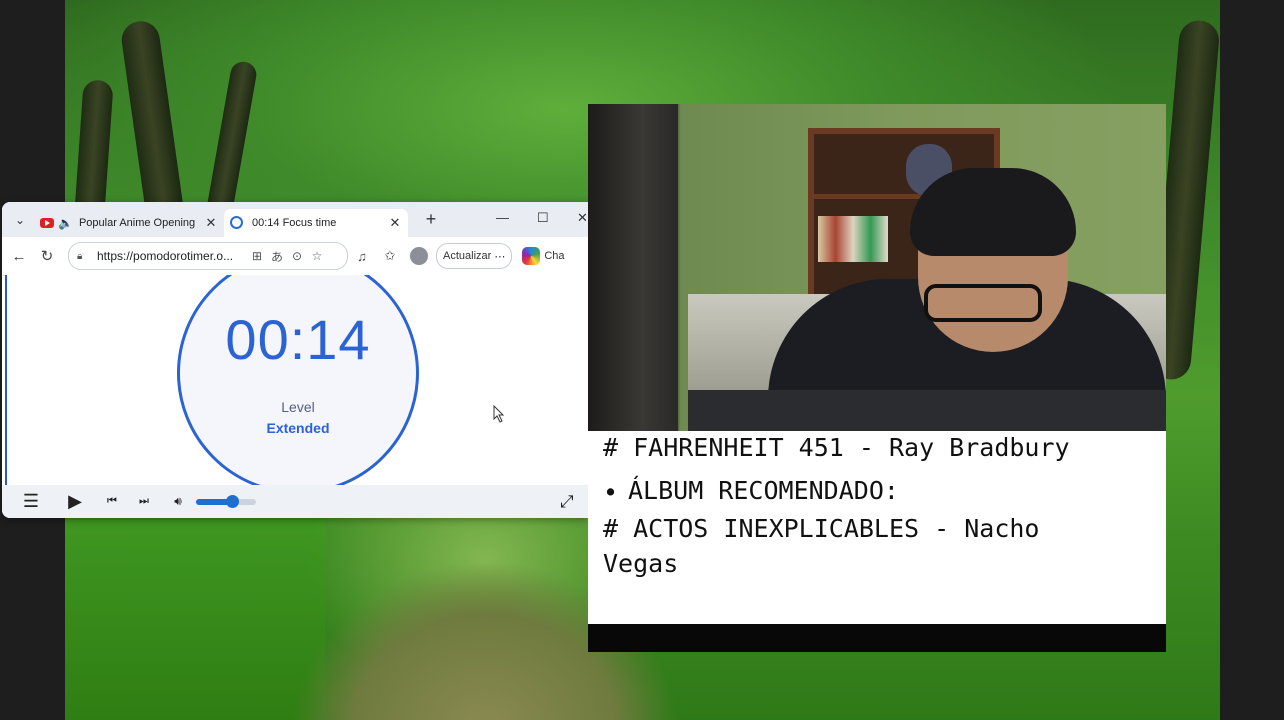  I want to click on favorite-star-icon: ☆, so click(317, 256).